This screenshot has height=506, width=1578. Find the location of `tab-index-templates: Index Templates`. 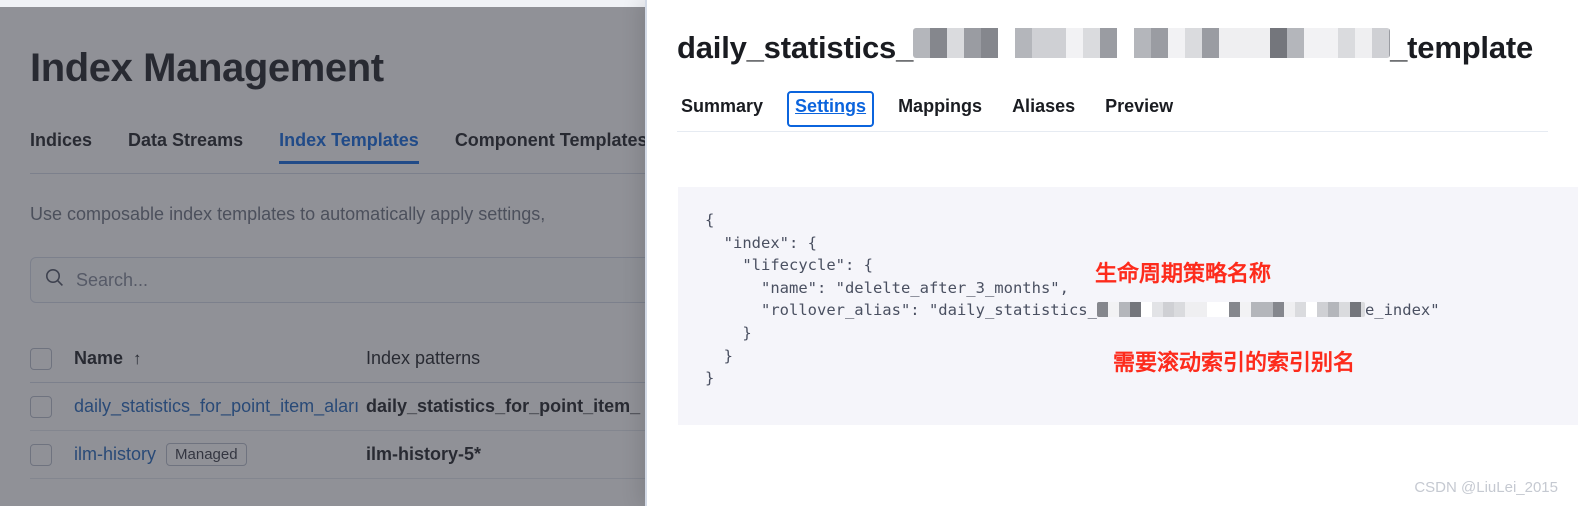

tab-index-templates: Index Templates is located at coordinates (349, 147).